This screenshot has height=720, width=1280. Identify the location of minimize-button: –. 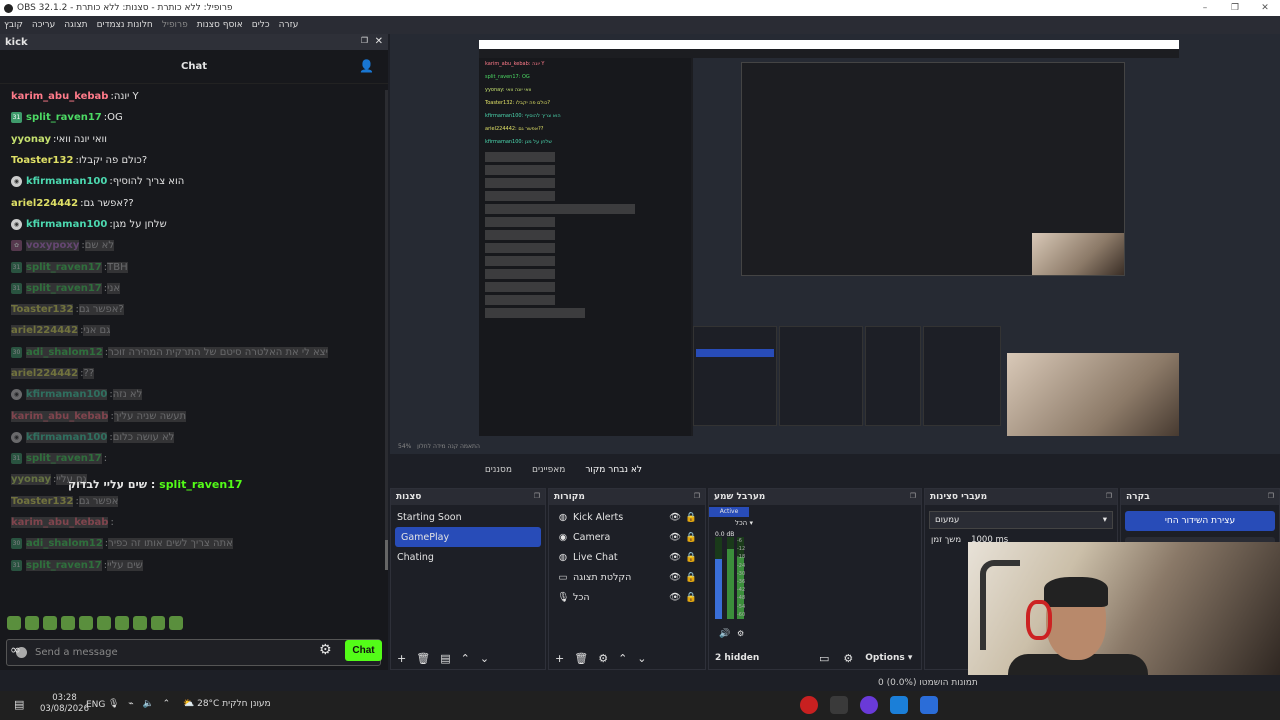
(1205, 8).